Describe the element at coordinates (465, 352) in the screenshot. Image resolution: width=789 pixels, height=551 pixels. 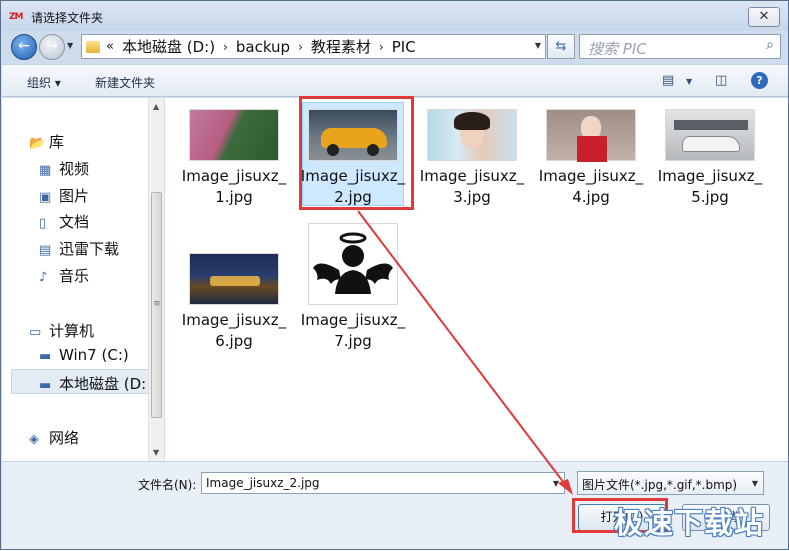
I see `annotation-arrow` at that location.